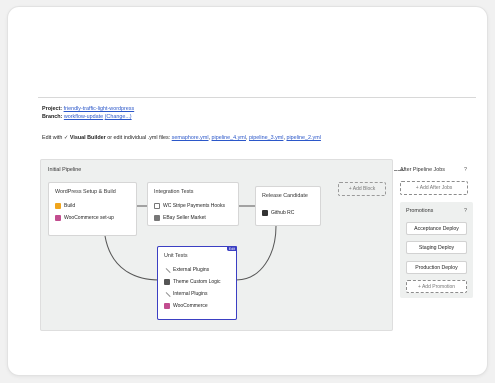 This screenshot has width=495, height=383. I want to click on job-label: WooCommerce, so click(190, 306).